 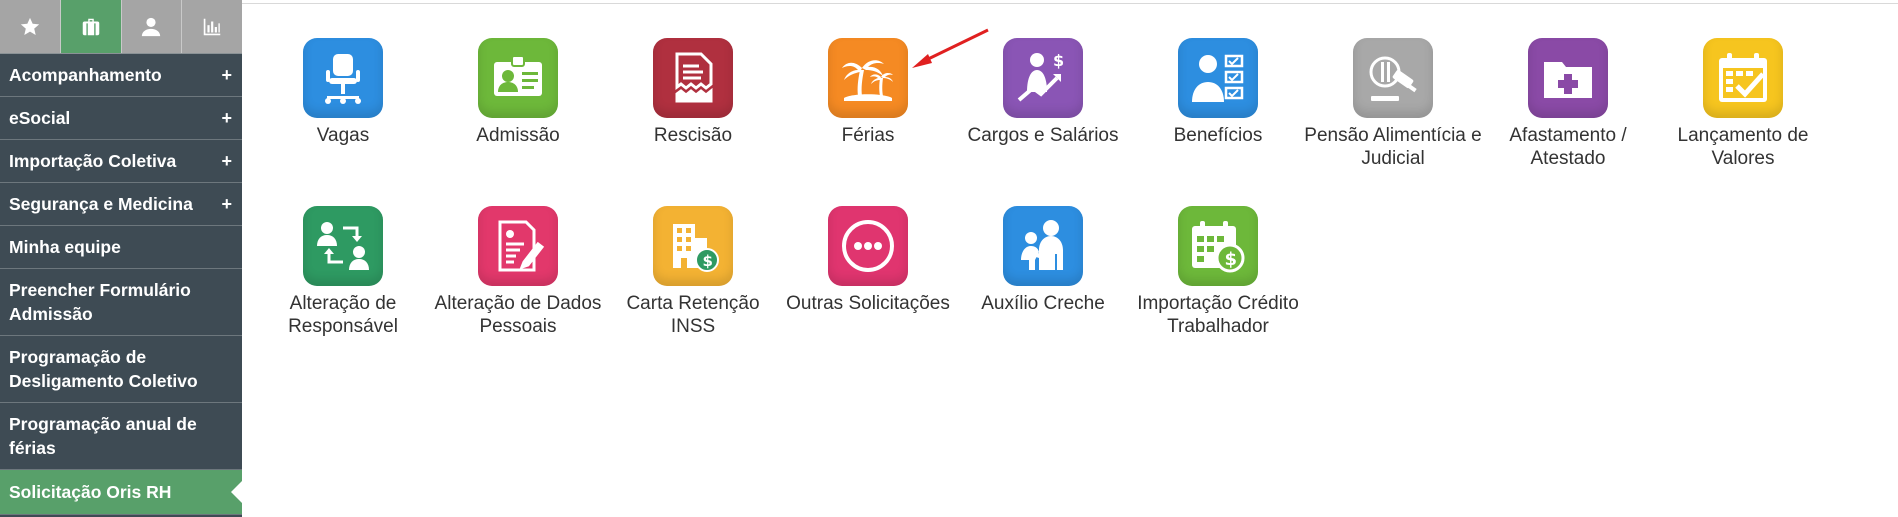 I want to click on tile-auxilio-creche: Auxílio Creche, so click(x=1043, y=260).